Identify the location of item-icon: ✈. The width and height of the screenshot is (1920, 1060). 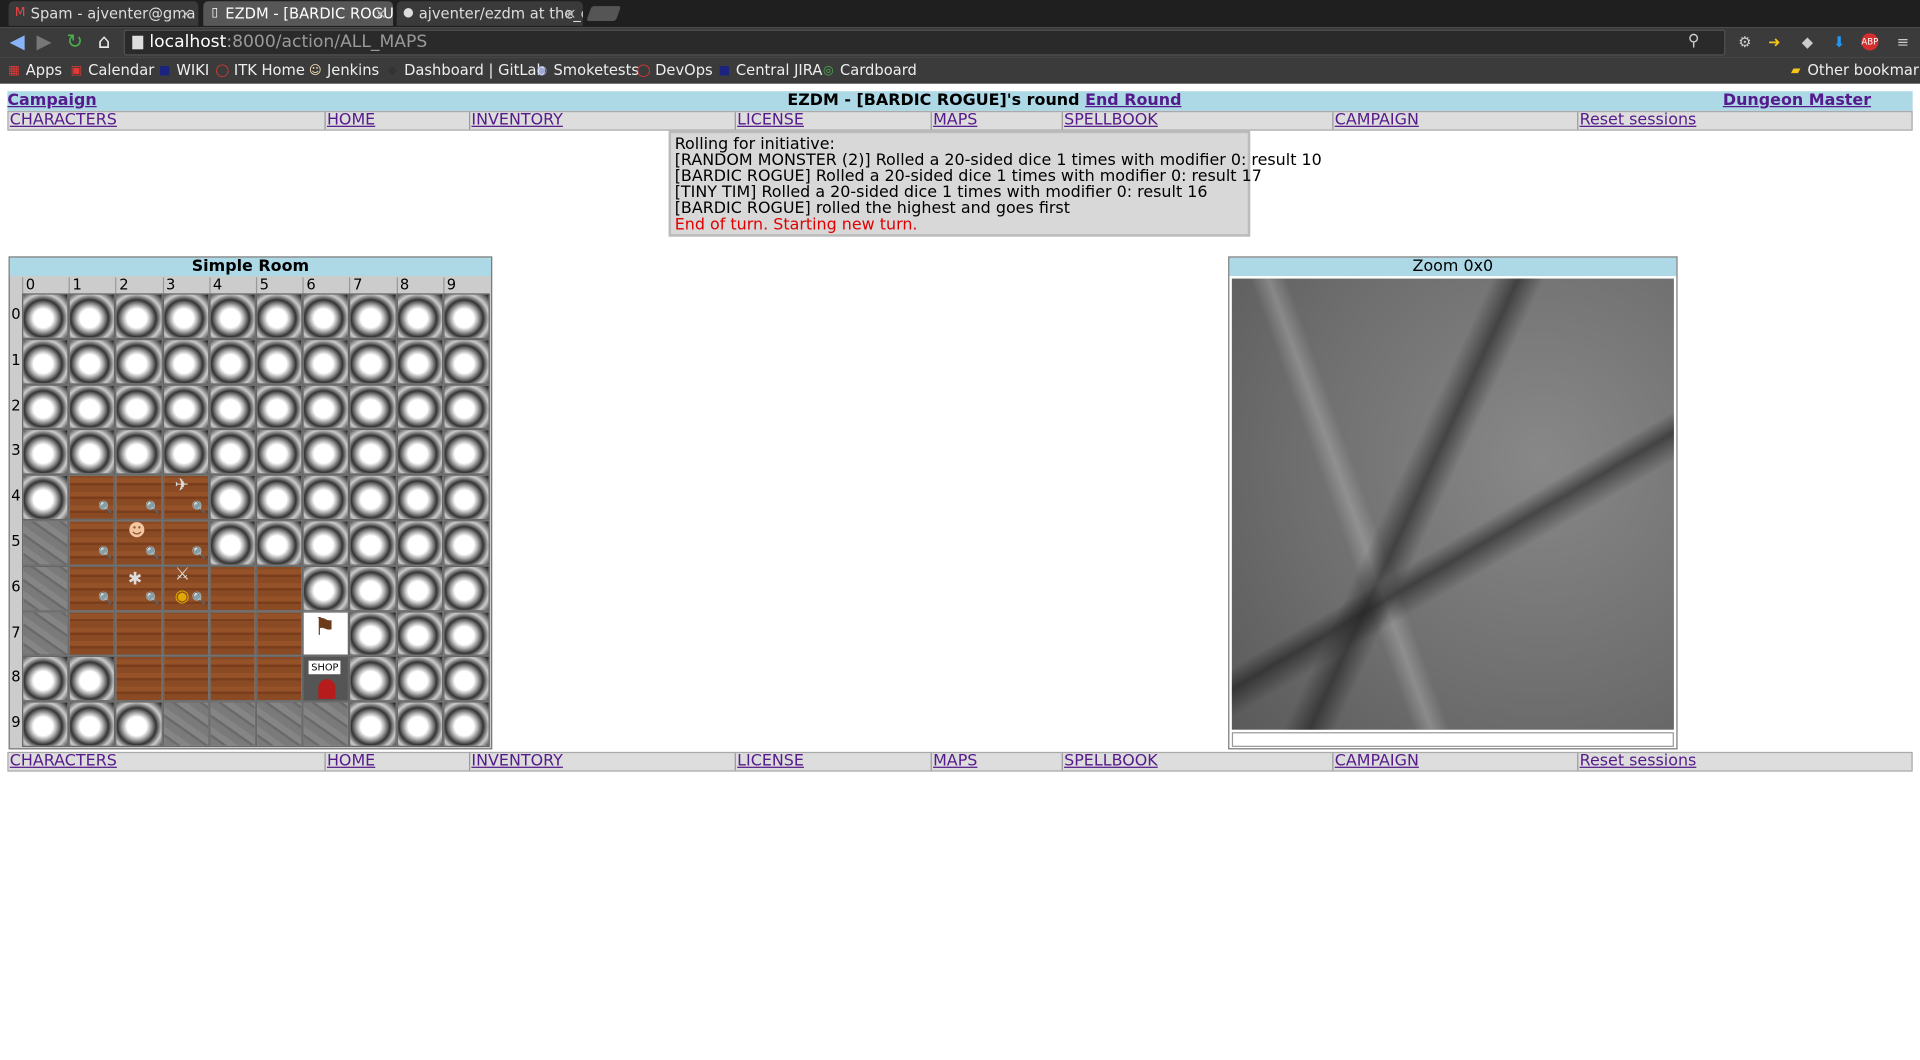
(182, 485).